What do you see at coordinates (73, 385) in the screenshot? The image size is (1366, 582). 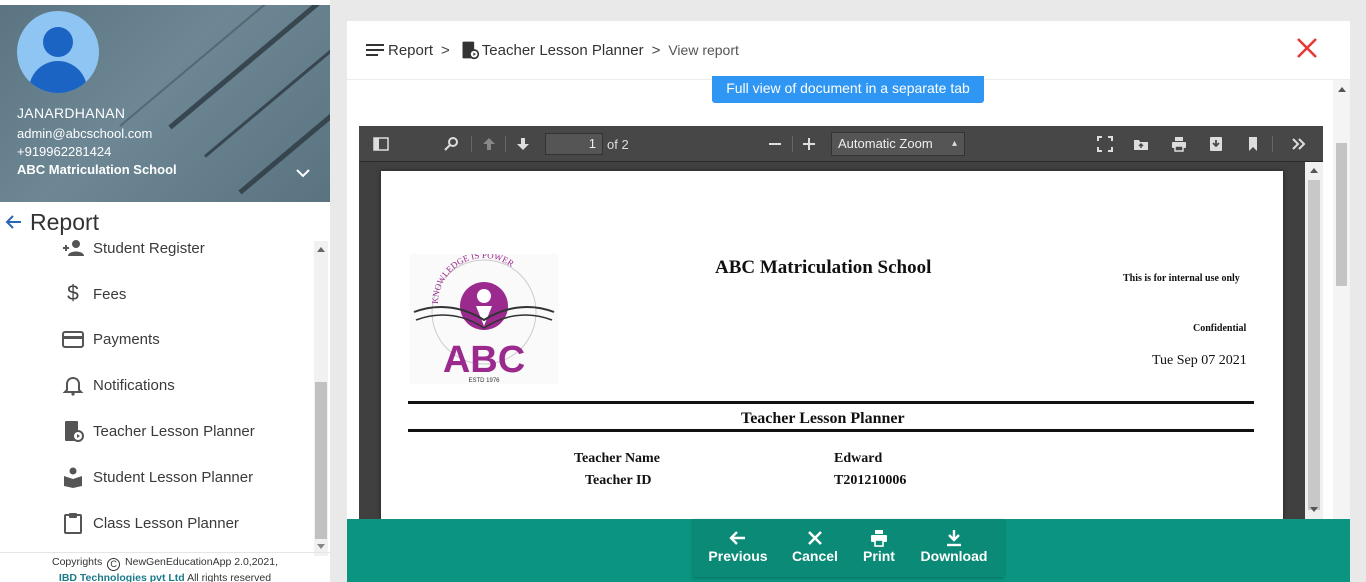 I see `bell-icon` at bounding box center [73, 385].